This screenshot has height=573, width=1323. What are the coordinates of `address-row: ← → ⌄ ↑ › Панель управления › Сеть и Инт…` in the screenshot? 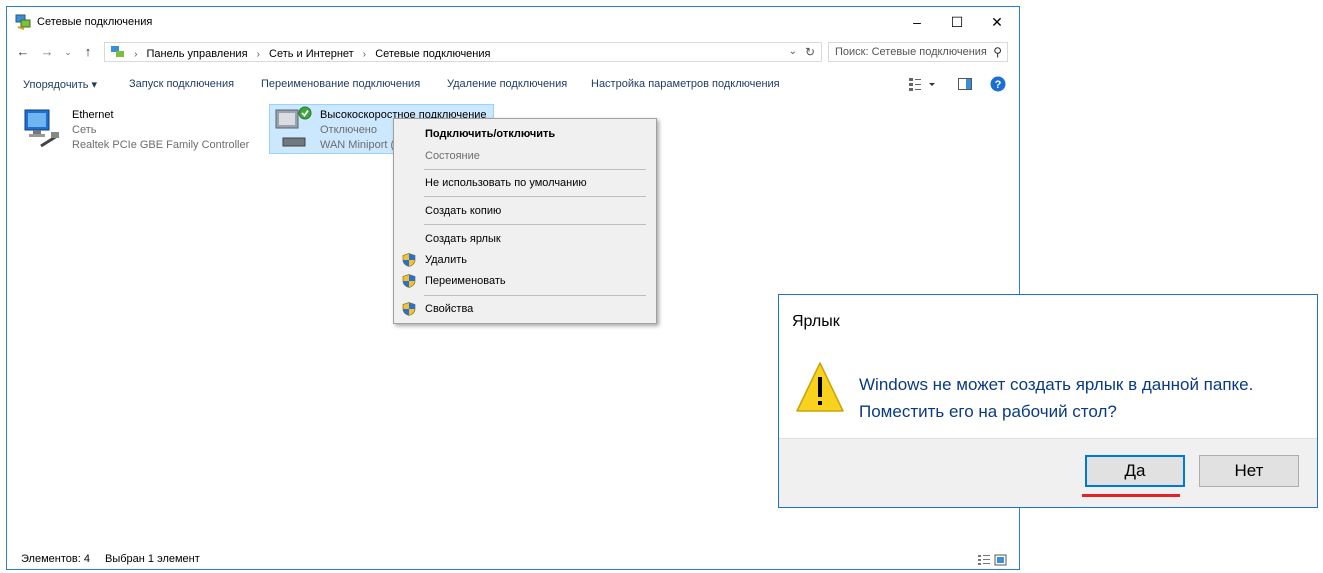 It's located at (513, 53).